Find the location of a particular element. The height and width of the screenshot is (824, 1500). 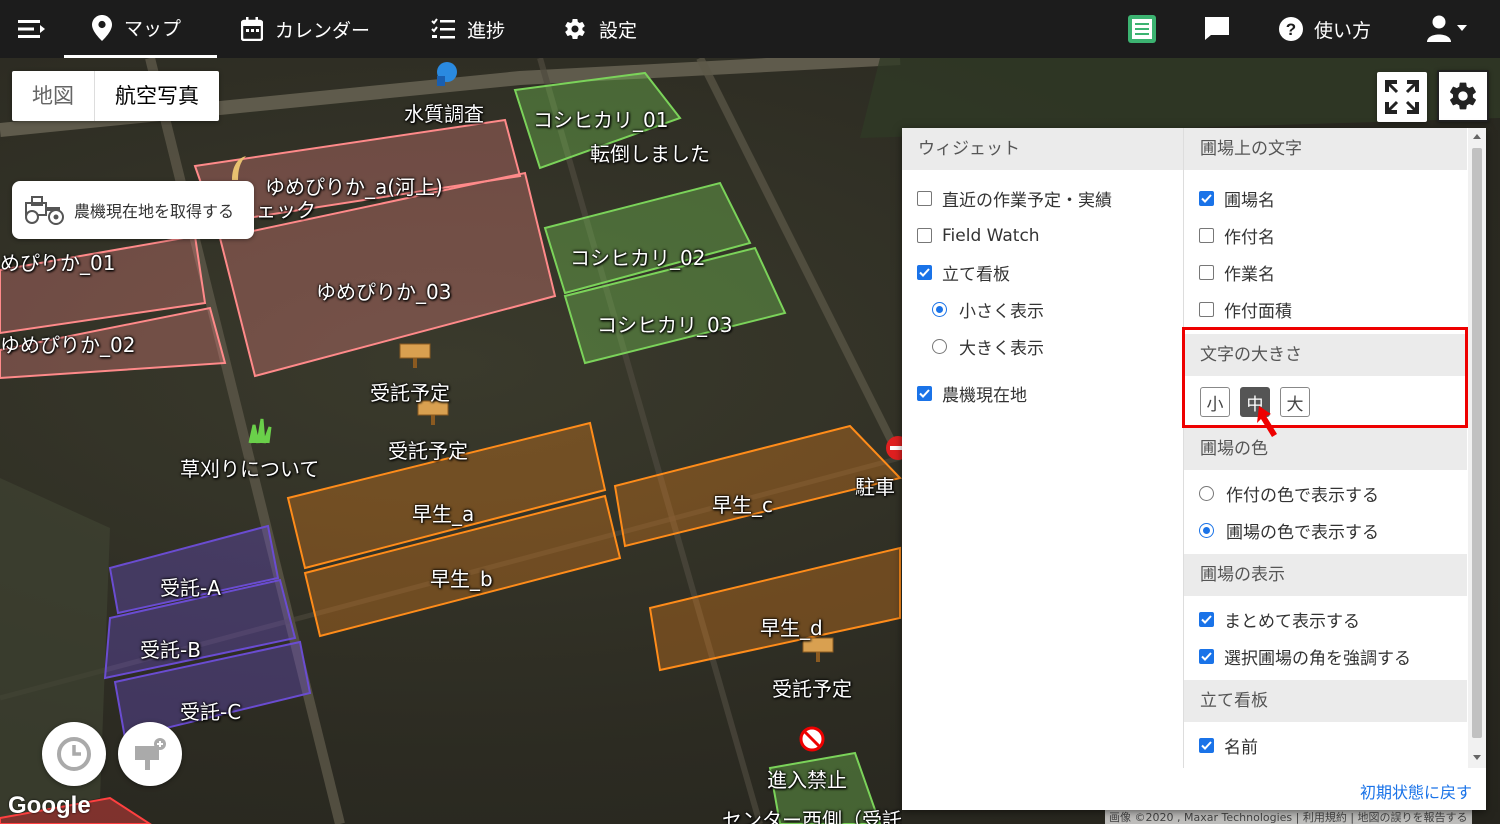

field-color-header: 圃場の色 is located at coordinates (1325, 449).